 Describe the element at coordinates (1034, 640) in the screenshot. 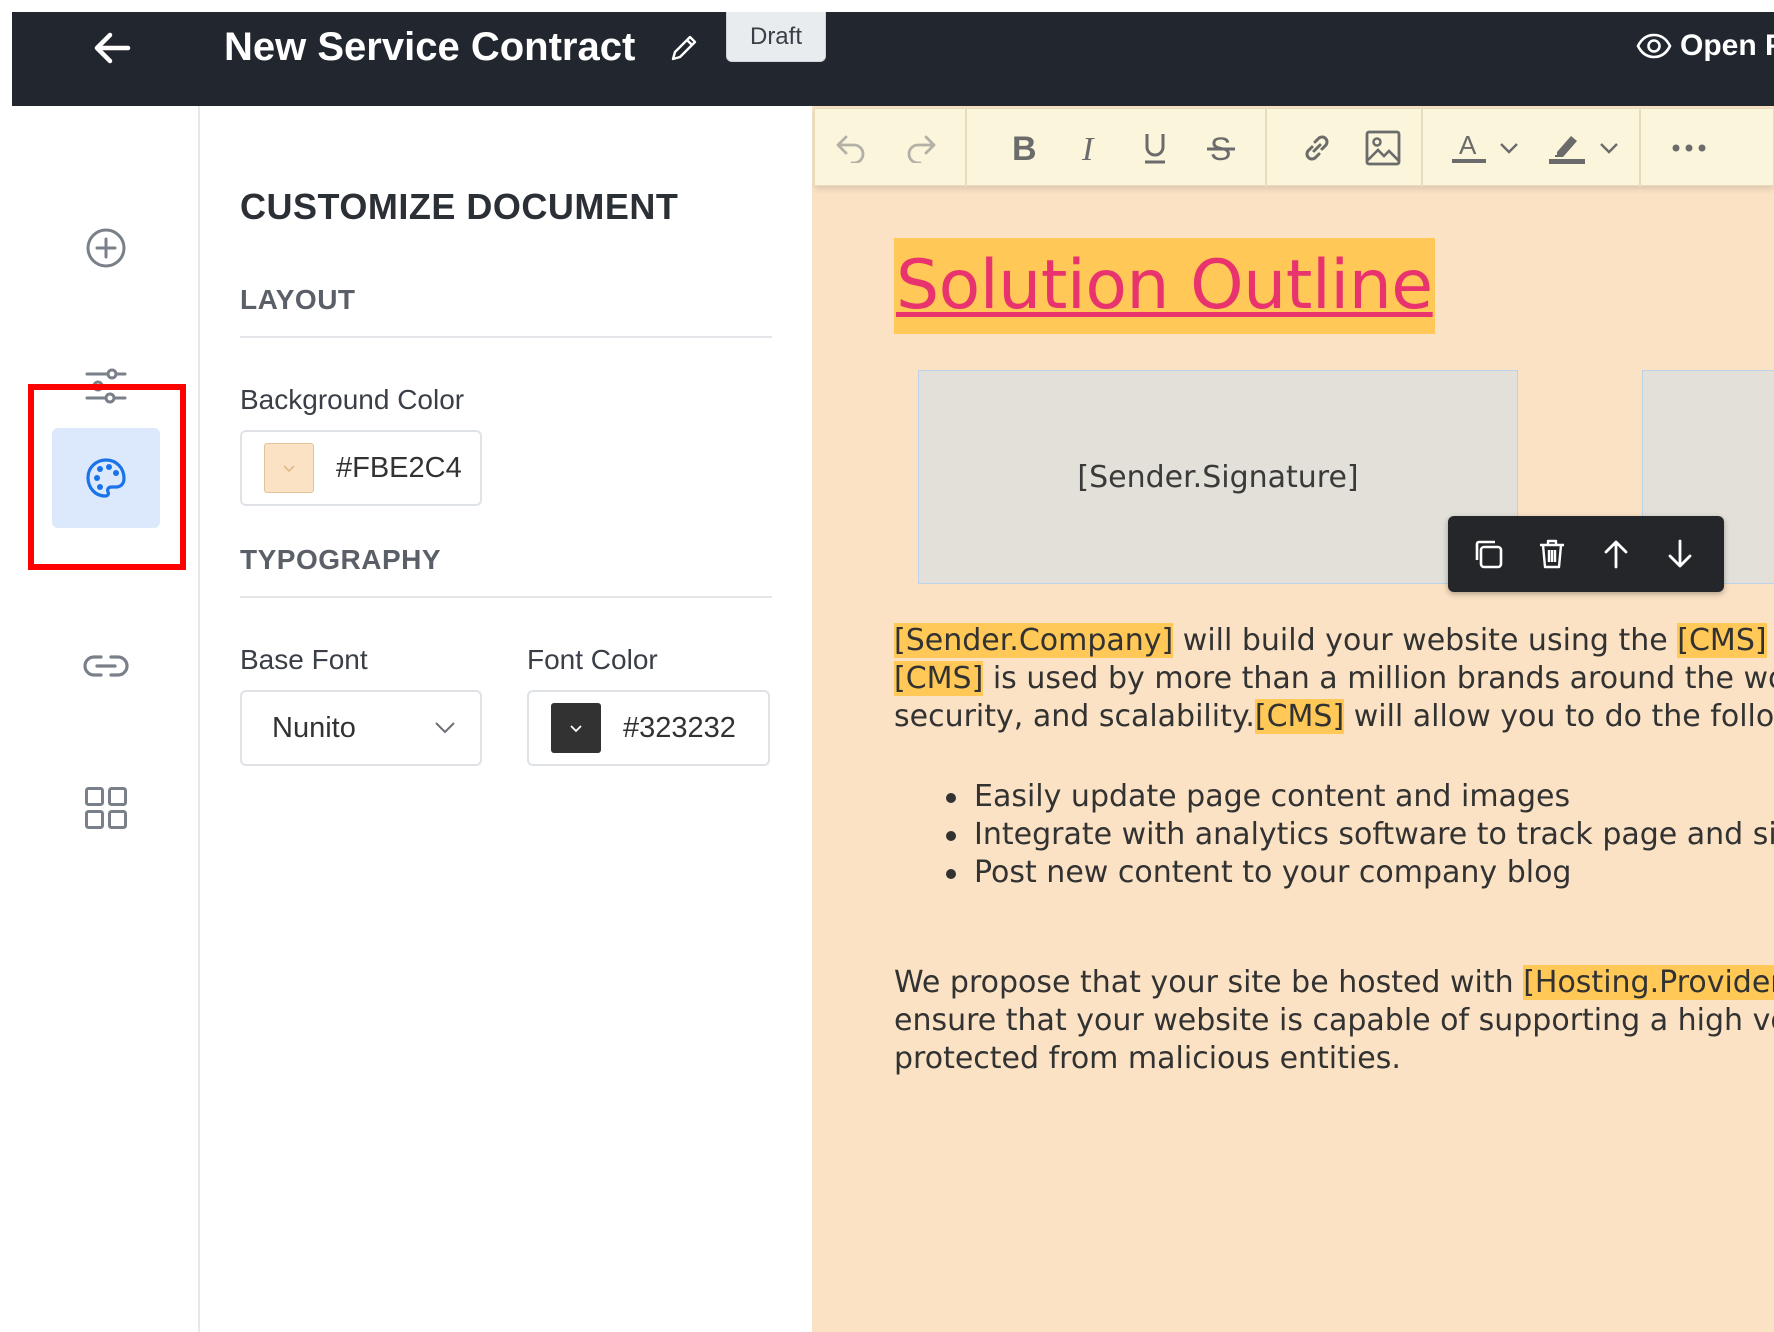

I see `merge-token: [Sender.Company]` at that location.